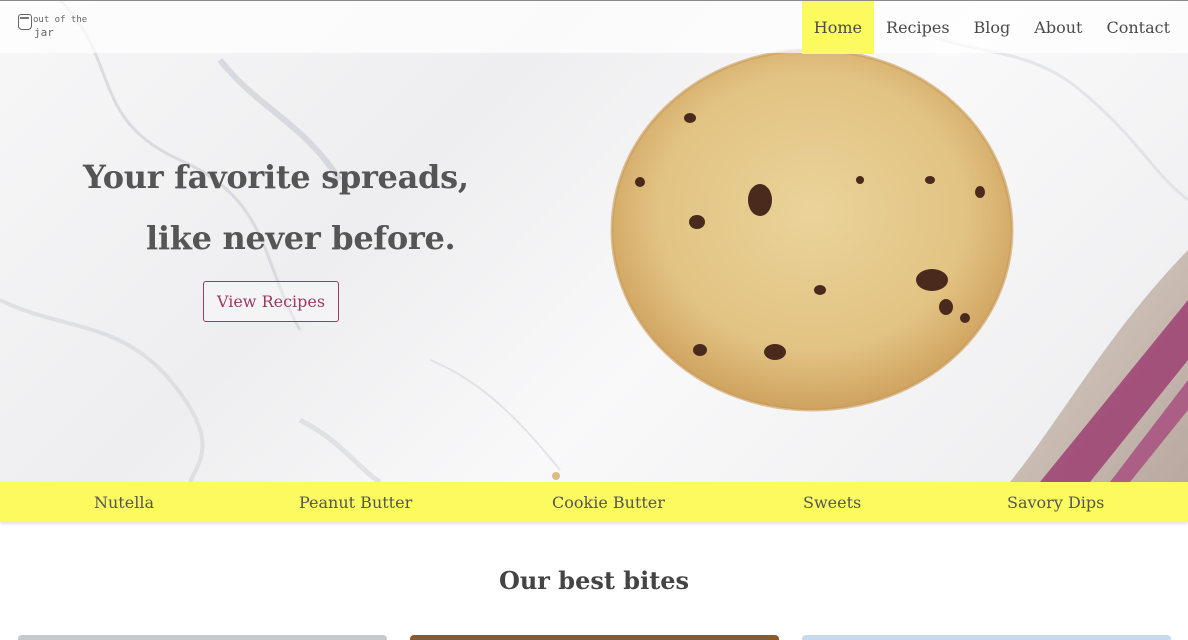  Describe the element at coordinates (918, 27) in the screenshot. I see `nav-item-recipes: Recipes` at that location.